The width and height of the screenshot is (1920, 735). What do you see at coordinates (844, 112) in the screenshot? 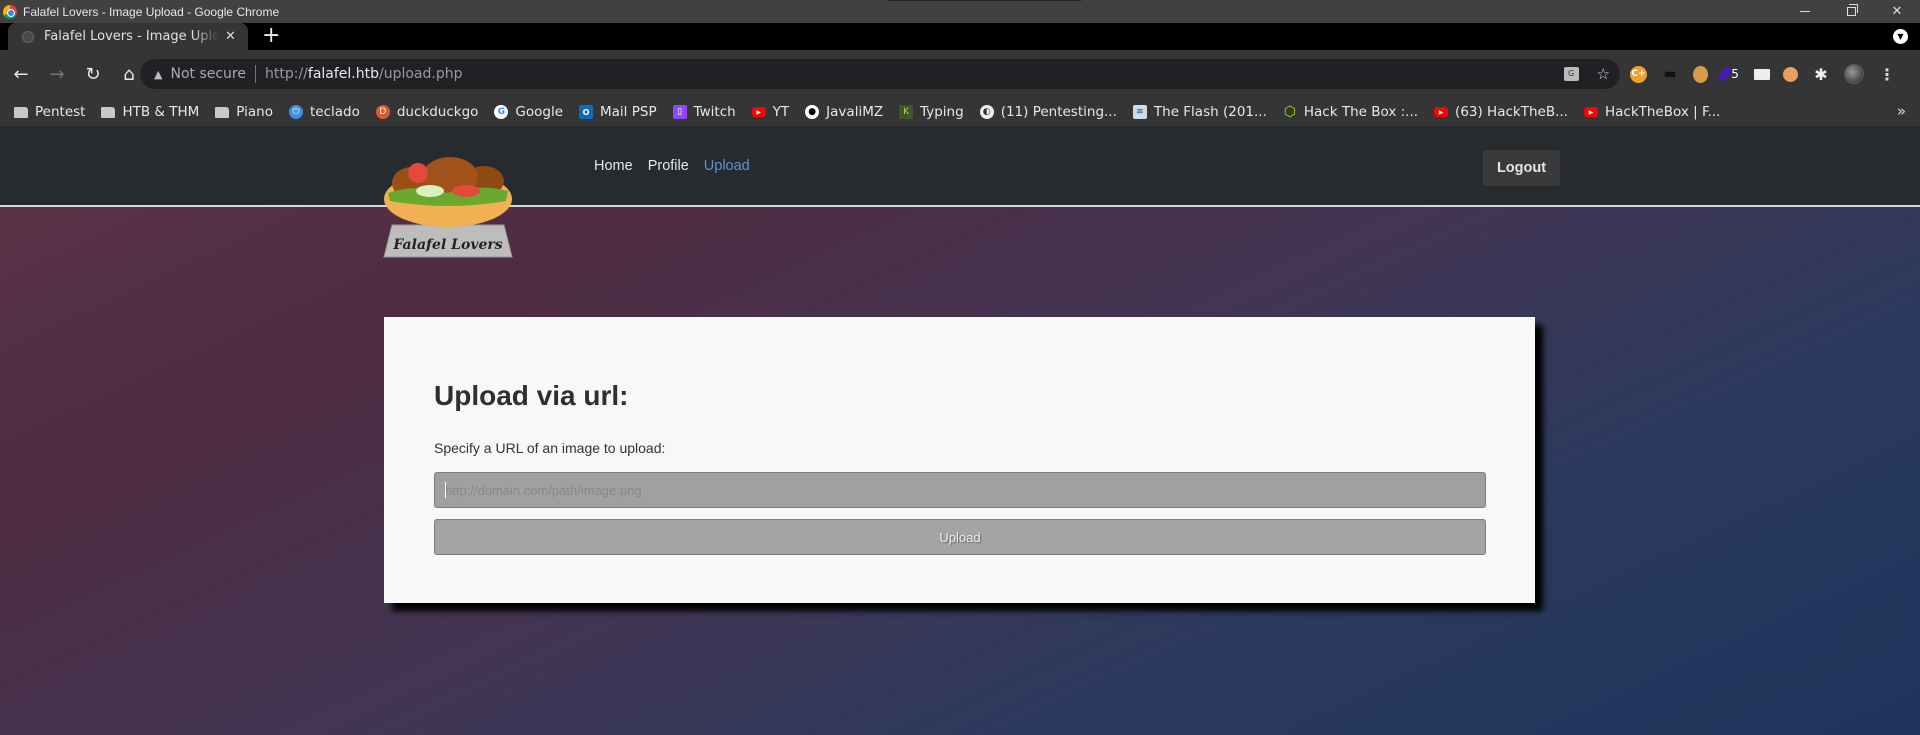
I see `bookmark-item: ● JavaliMZ` at bounding box center [844, 112].